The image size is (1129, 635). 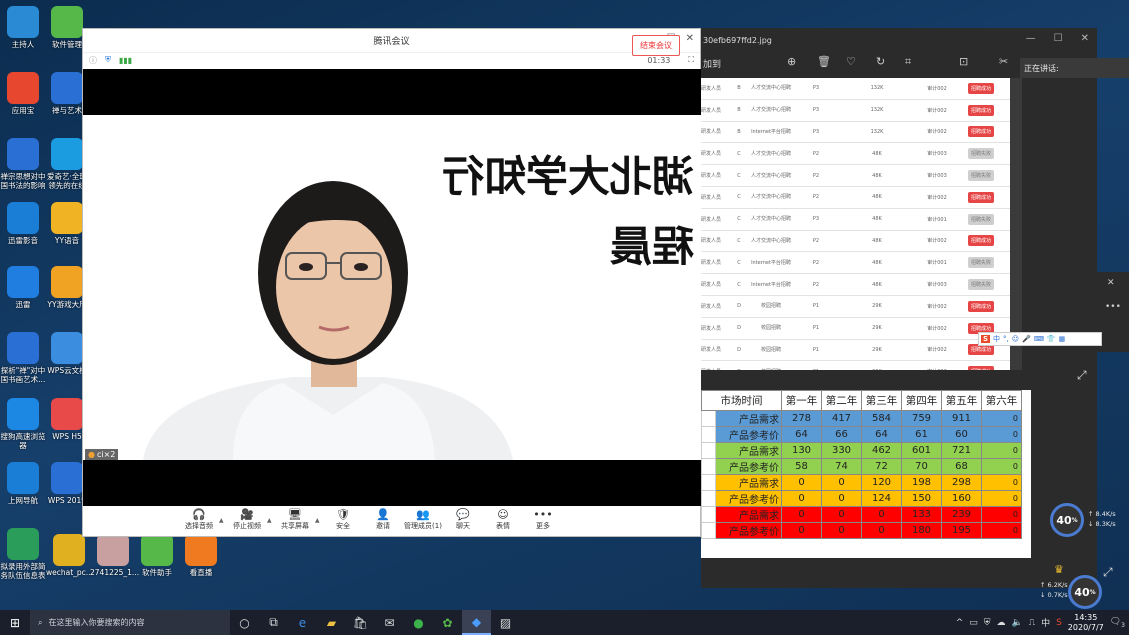 What do you see at coordinates (1032, 623) in the screenshot?
I see `network-icon: ⎍` at bounding box center [1032, 623].